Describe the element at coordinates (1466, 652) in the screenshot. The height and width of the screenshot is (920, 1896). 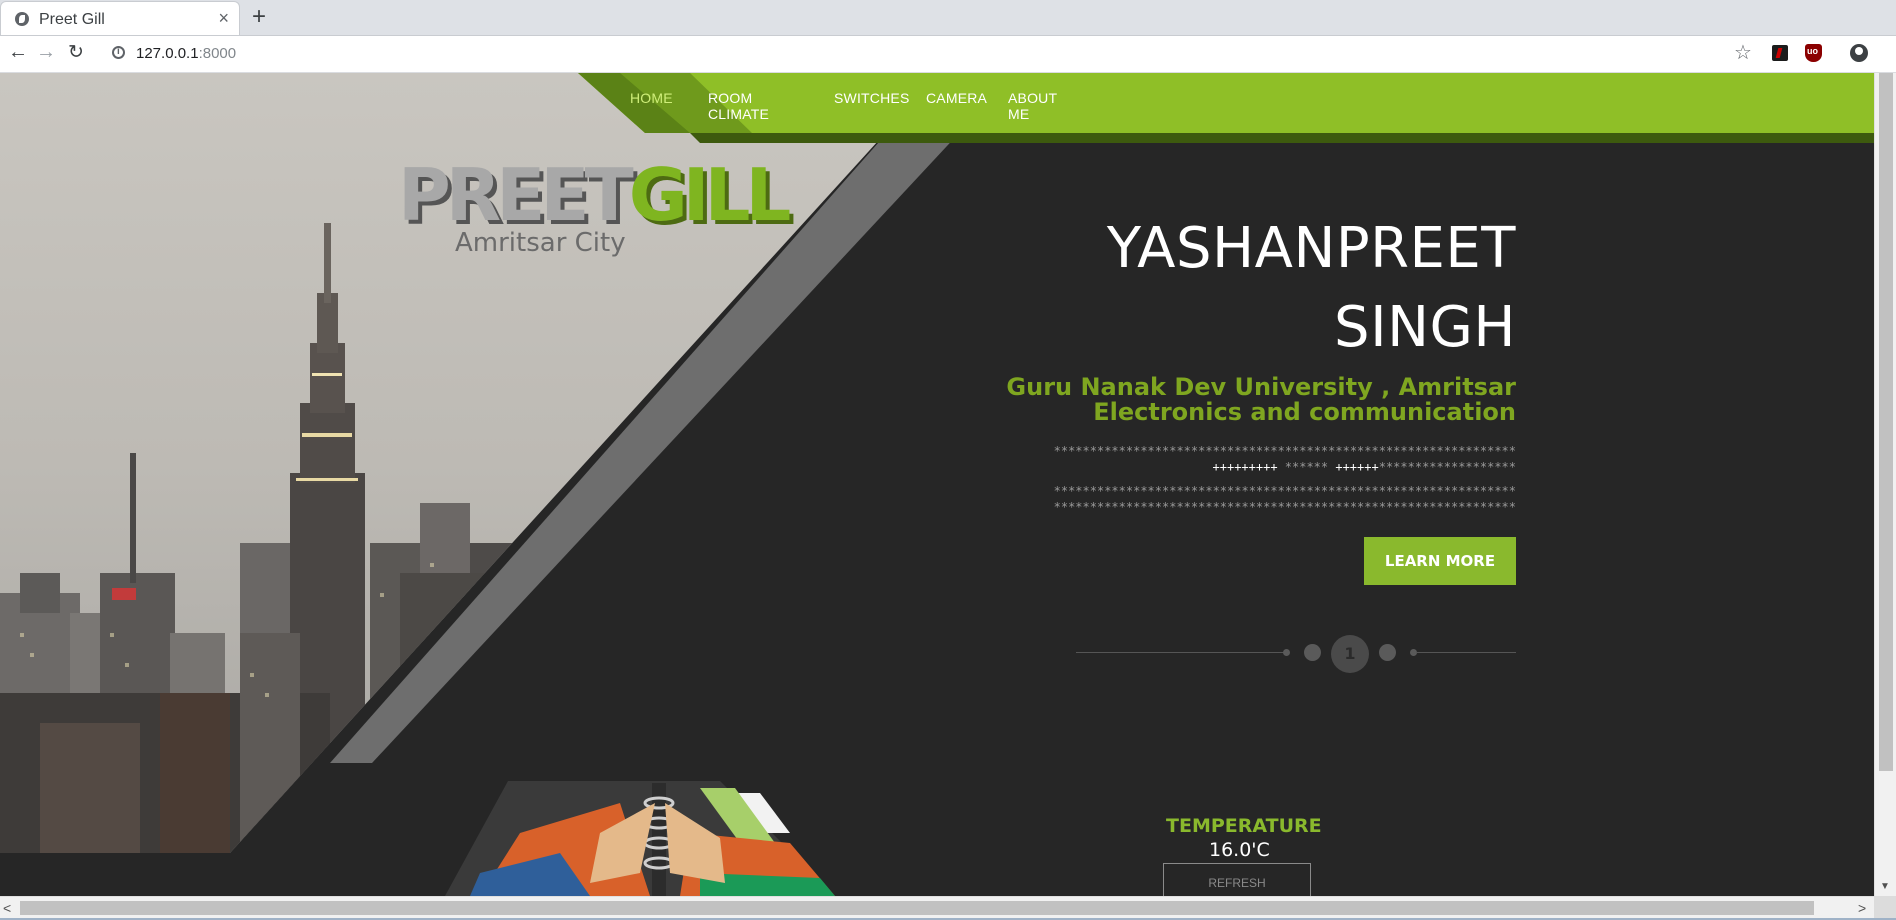
I see `pager-line-right` at that location.